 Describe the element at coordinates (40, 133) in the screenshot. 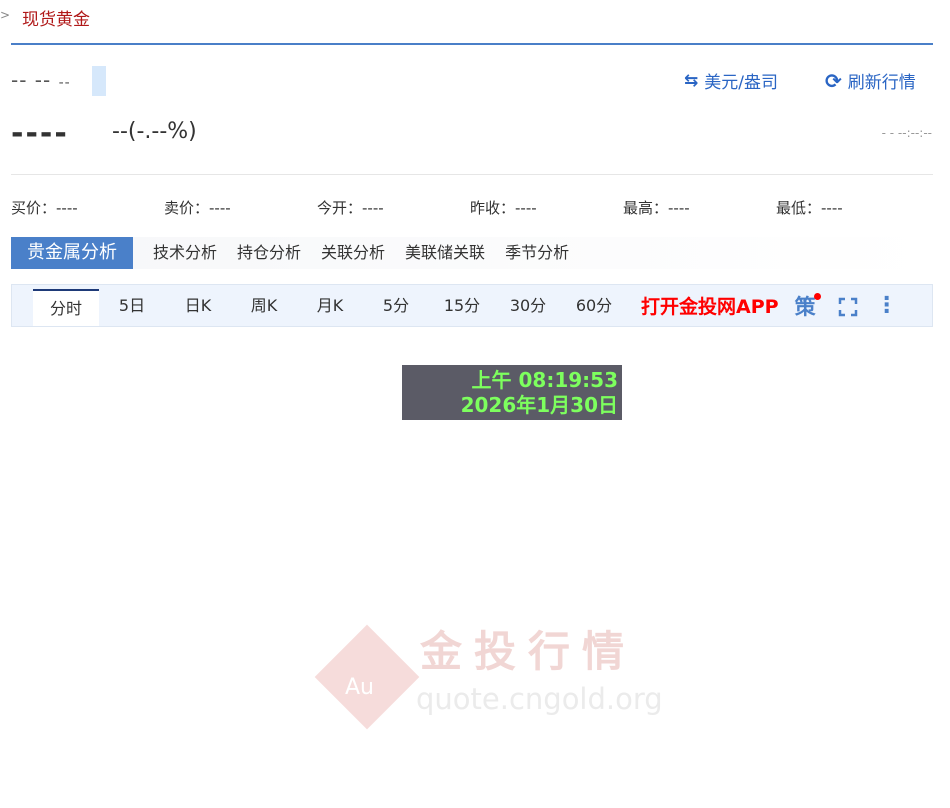

I see `current-price: ----` at that location.